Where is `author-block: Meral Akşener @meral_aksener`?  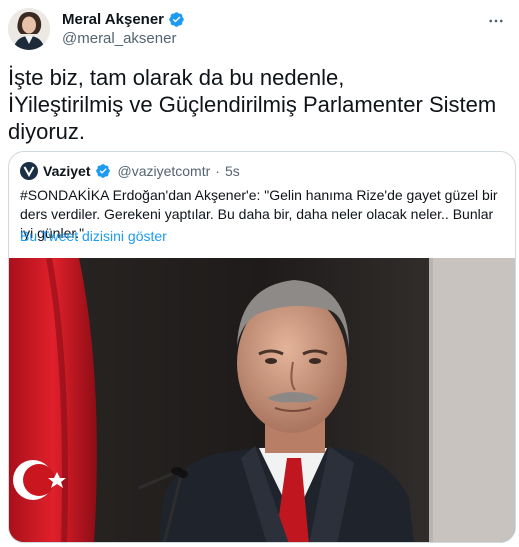
author-block: Meral Akşener @meral_aksener is located at coordinates (123, 29).